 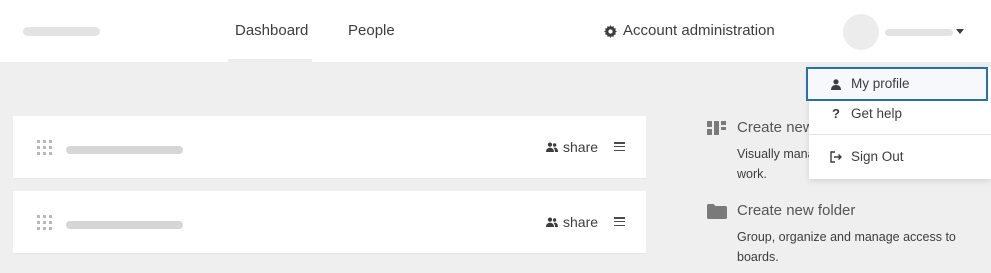 I want to click on create-dashboard-desc-line1: Visually mana, so click(x=776, y=154).